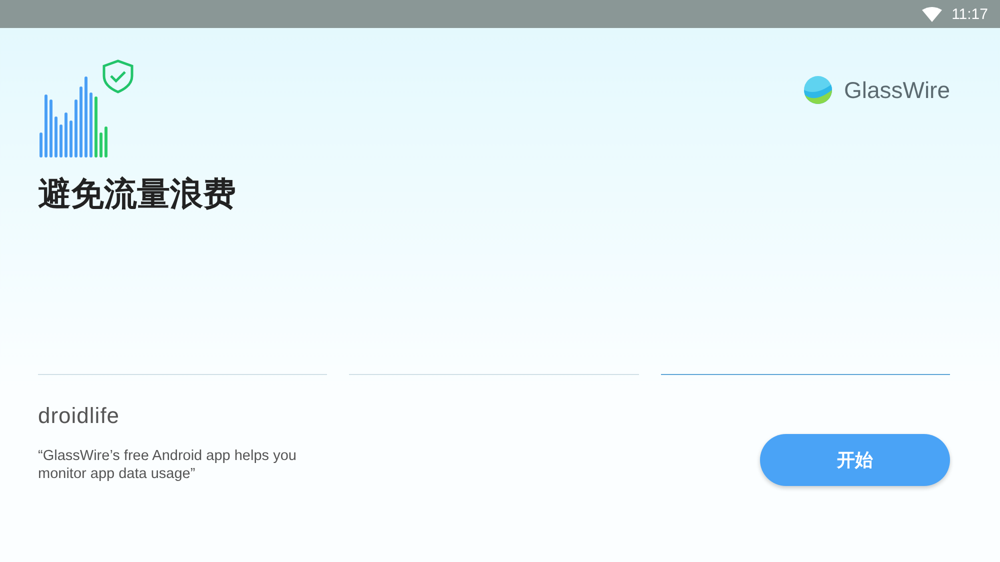 The width and height of the screenshot is (1000, 562). I want to click on headline: 避免流量浪费, so click(137, 194).